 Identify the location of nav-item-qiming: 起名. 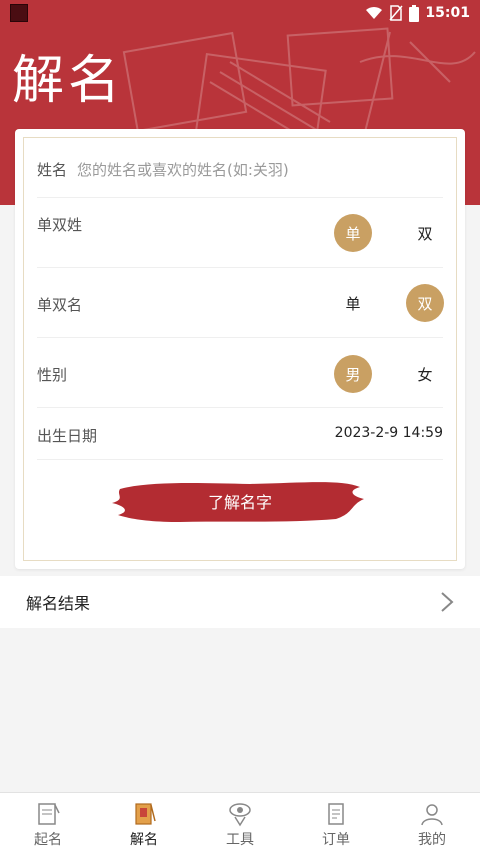
(48, 823).